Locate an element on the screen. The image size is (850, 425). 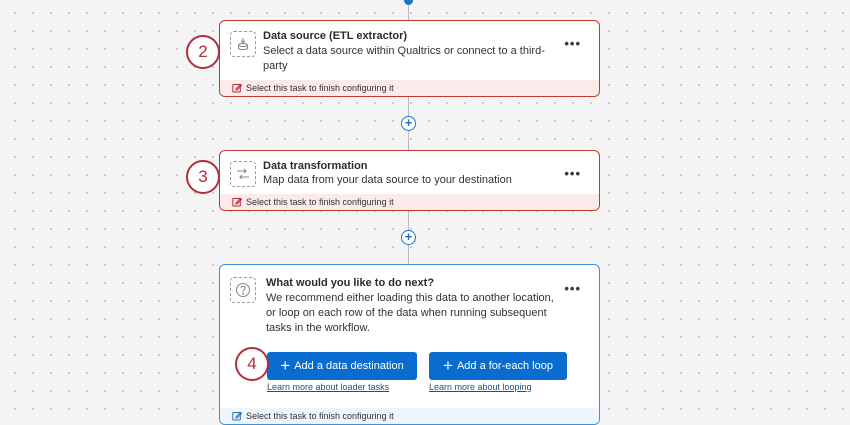
task-title: Data source (ETL extractor) is located at coordinates (335, 36).